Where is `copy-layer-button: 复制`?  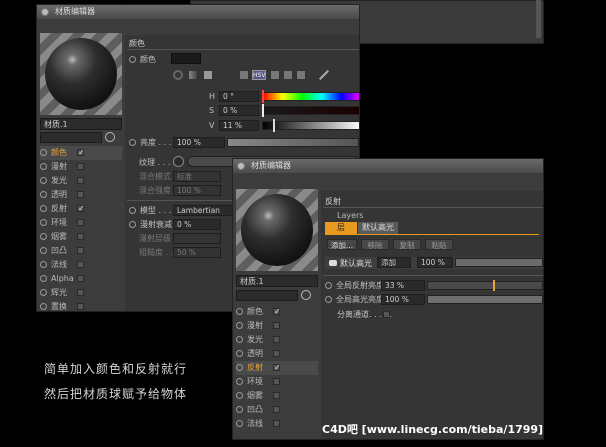
copy-layer-button: 复制 is located at coordinates (407, 244).